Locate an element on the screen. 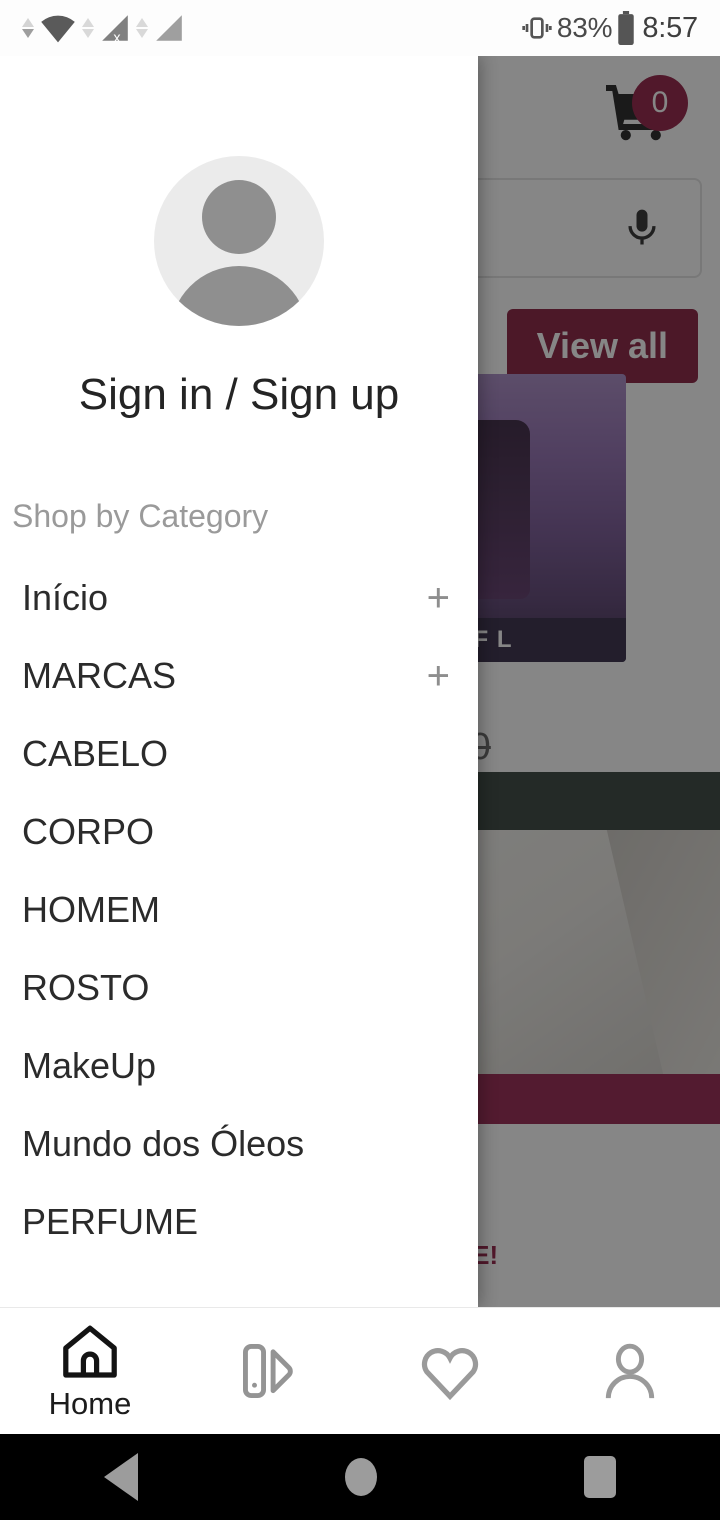 This screenshot has width=720, height=1520. categories-swatch-icon is located at coordinates (268, 1371).